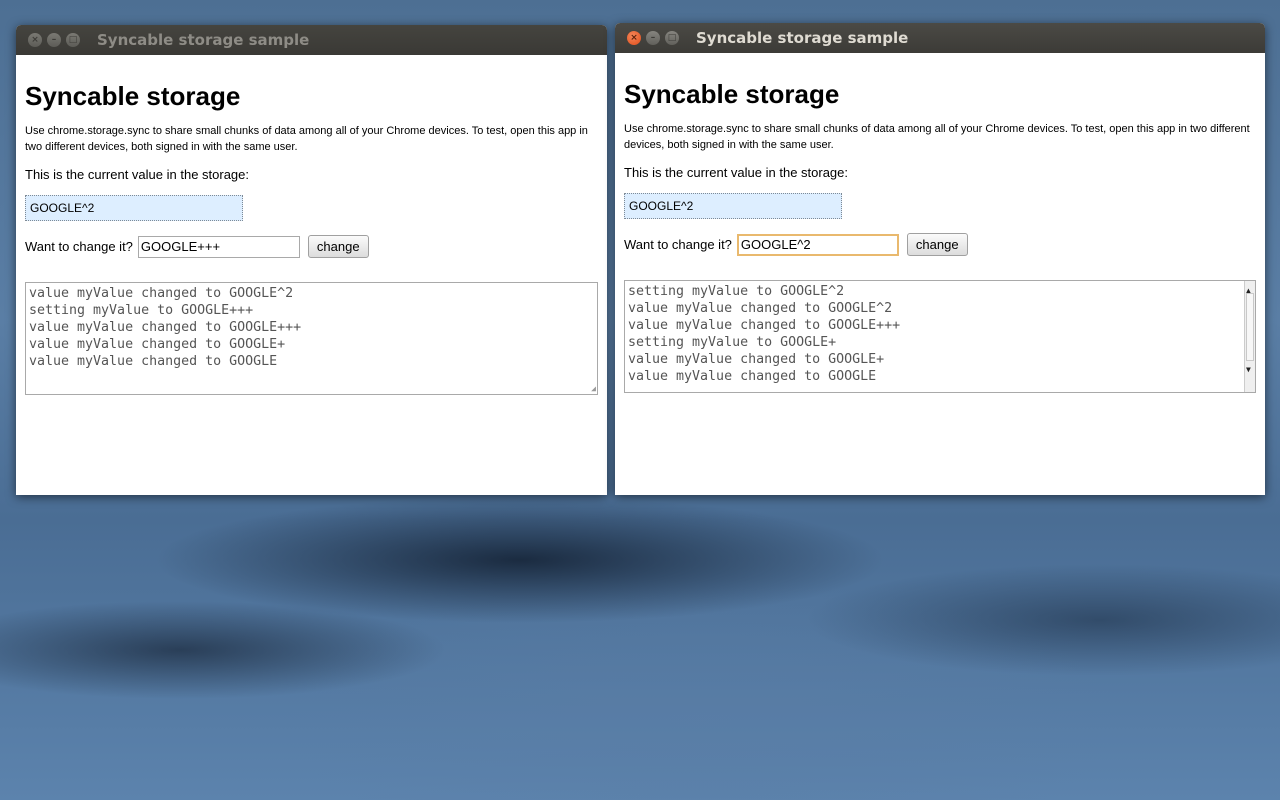 Image resolution: width=1280 pixels, height=800 pixels. I want to click on log-line: setting myValue to GOOGLE+, so click(732, 342).